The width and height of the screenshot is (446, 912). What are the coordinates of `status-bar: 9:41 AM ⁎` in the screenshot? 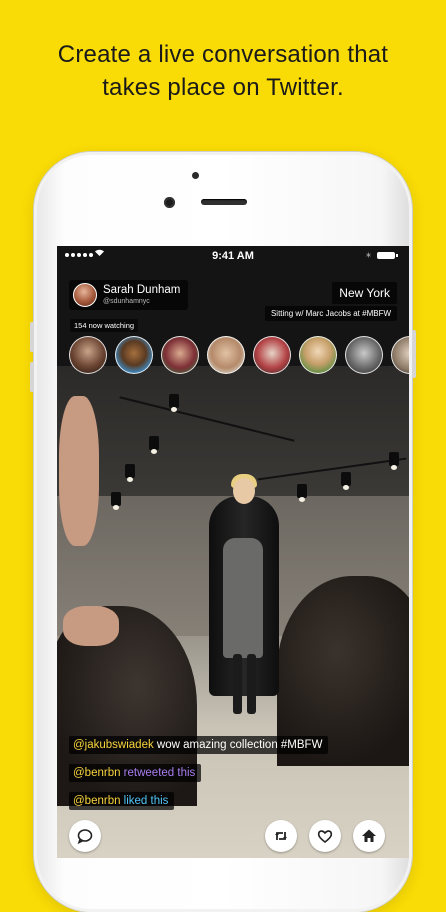 It's located at (233, 256).